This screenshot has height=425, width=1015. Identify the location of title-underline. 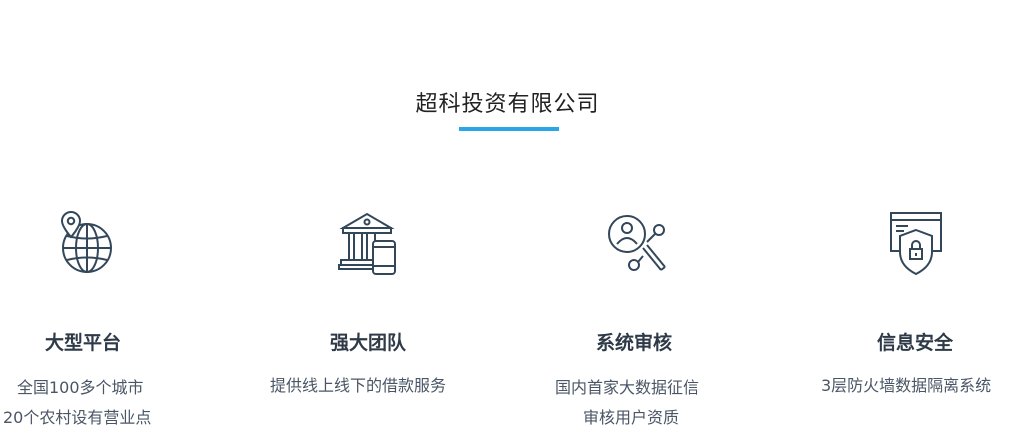
(509, 129).